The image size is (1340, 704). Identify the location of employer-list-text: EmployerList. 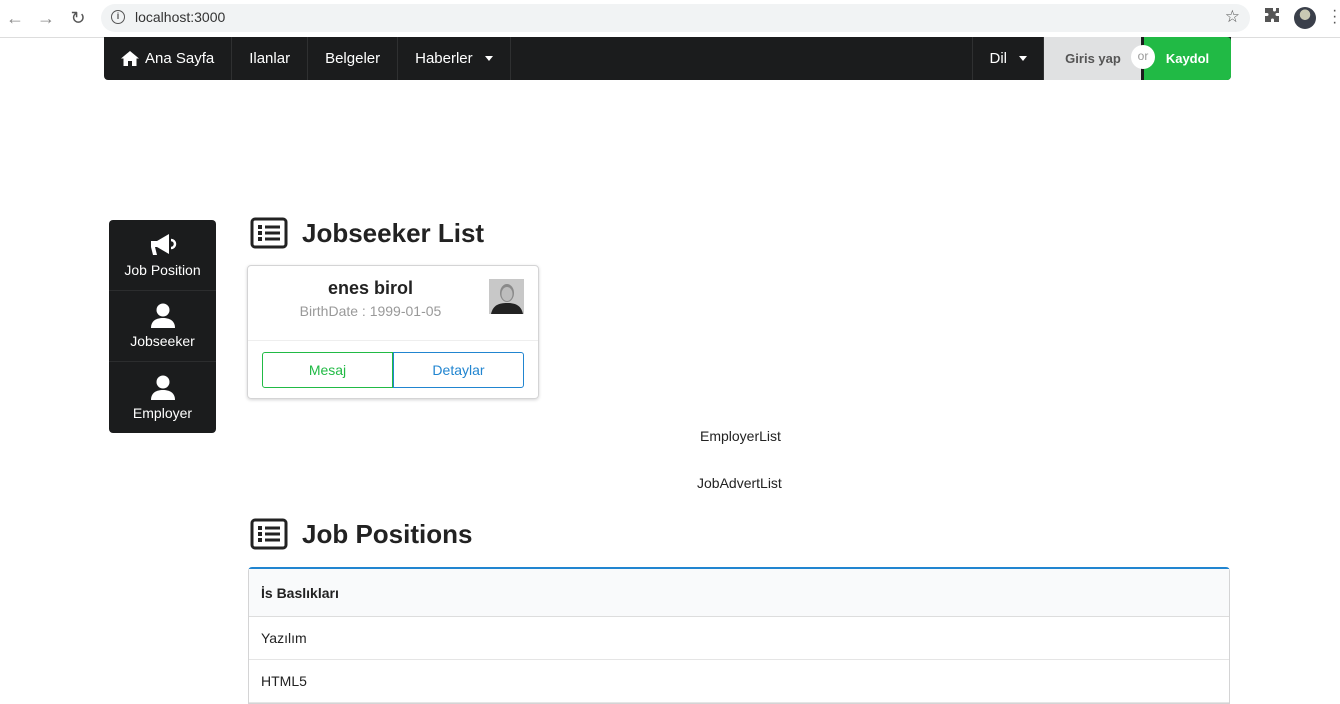
(740, 436).